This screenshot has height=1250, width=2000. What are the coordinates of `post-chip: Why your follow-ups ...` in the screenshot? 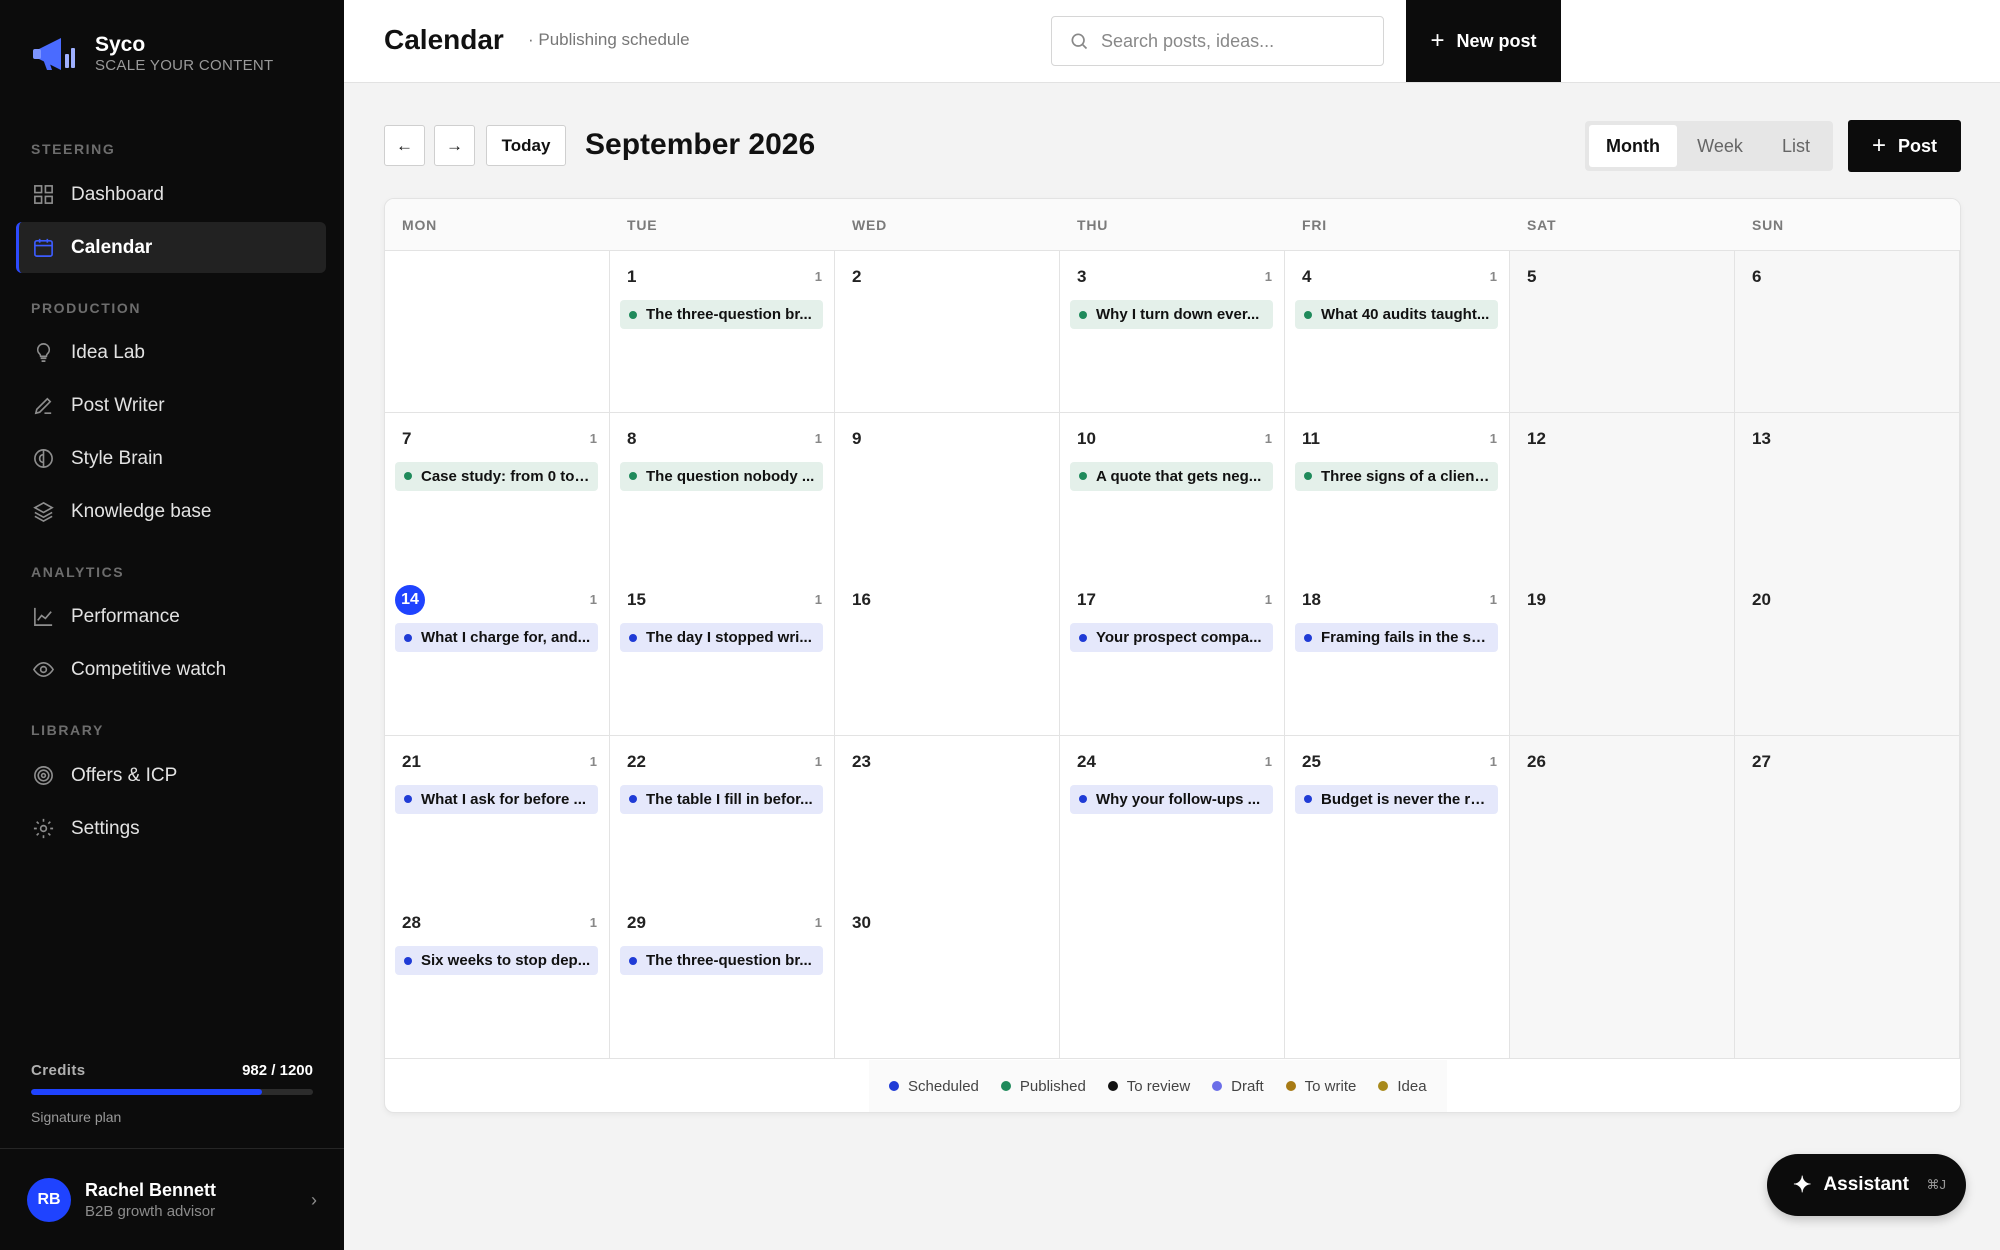 It's located at (1171, 799).